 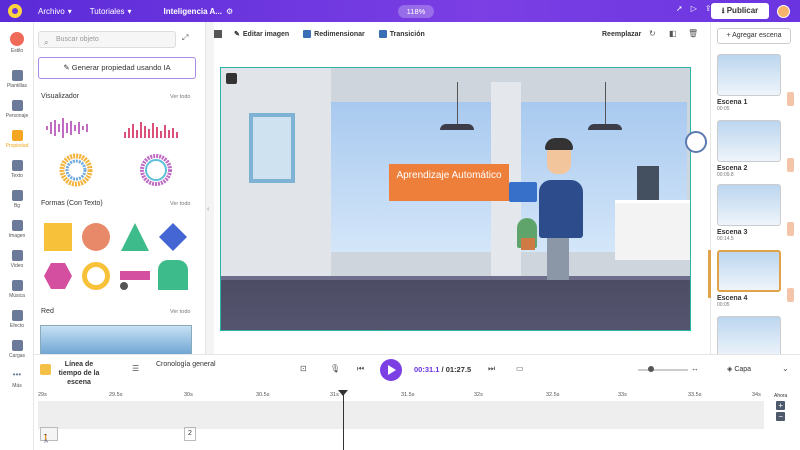 What do you see at coordinates (107, 39) in the screenshot?
I see `search-input: ⌕ Buscar objeto` at bounding box center [107, 39].